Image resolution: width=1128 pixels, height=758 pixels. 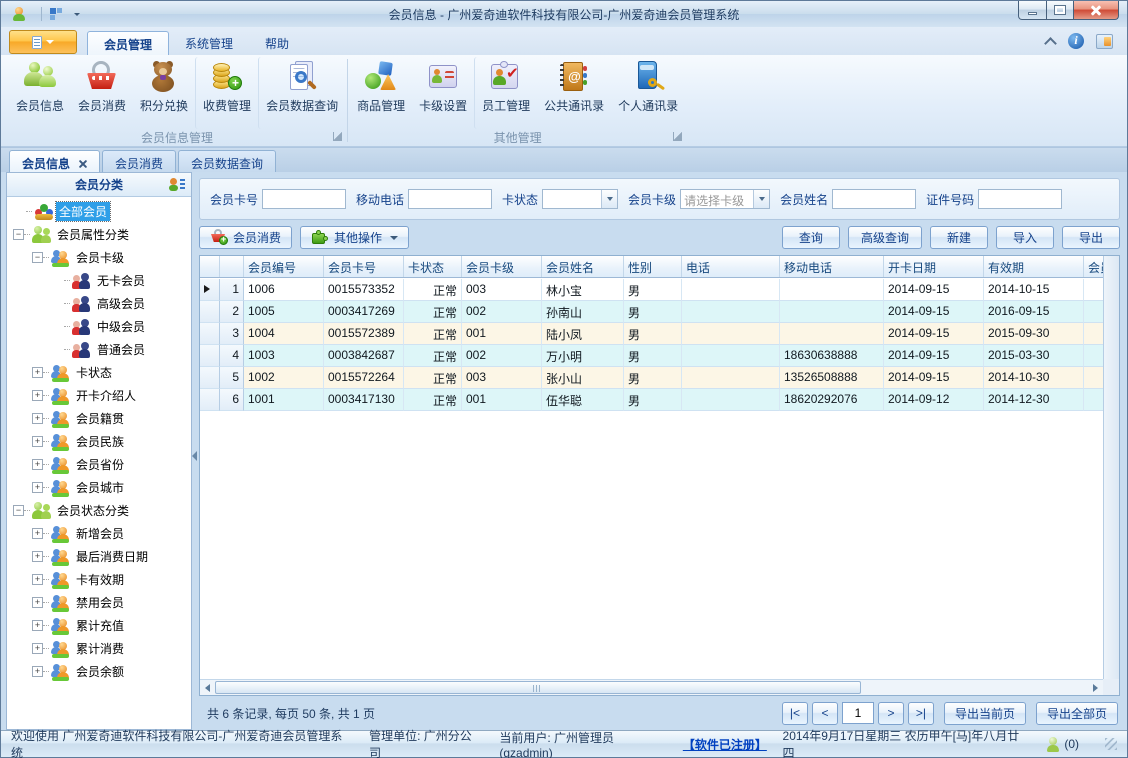 What do you see at coordinates (731, 266) in the screenshot?
I see `grid-header-phone: 电话` at bounding box center [731, 266].